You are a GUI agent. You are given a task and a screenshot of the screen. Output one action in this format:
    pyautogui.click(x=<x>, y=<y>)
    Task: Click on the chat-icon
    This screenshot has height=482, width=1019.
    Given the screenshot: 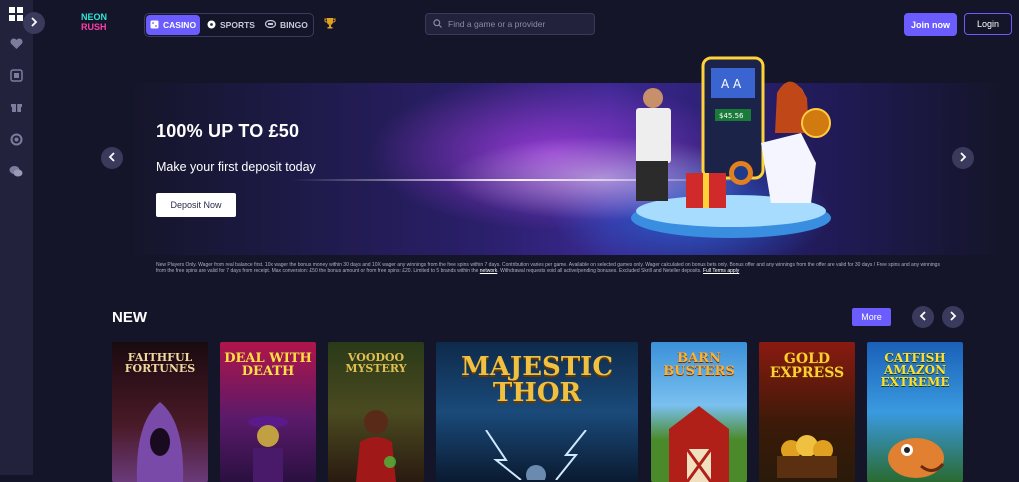 What is the action you would take?
    pyautogui.click(x=16, y=171)
    